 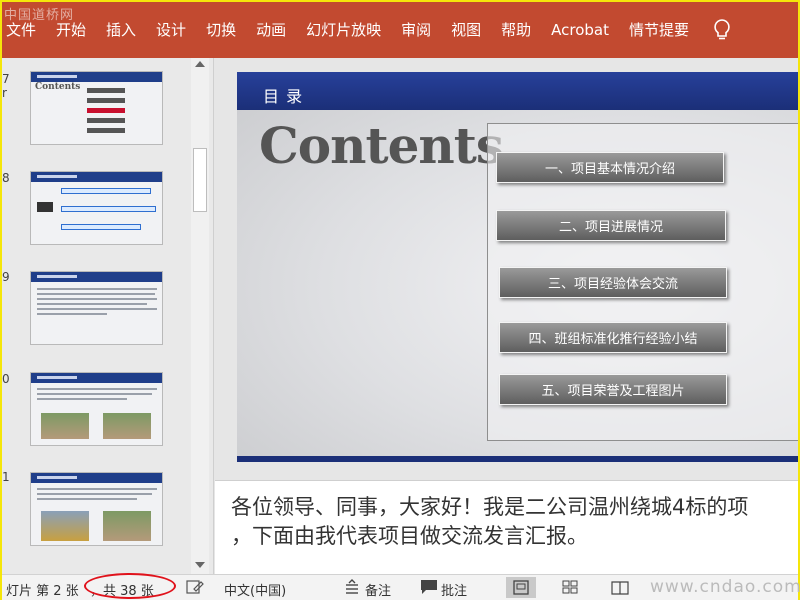 What do you see at coordinates (466, 30) in the screenshot?
I see `tab-view: 视图` at bounding box center [466, 30].